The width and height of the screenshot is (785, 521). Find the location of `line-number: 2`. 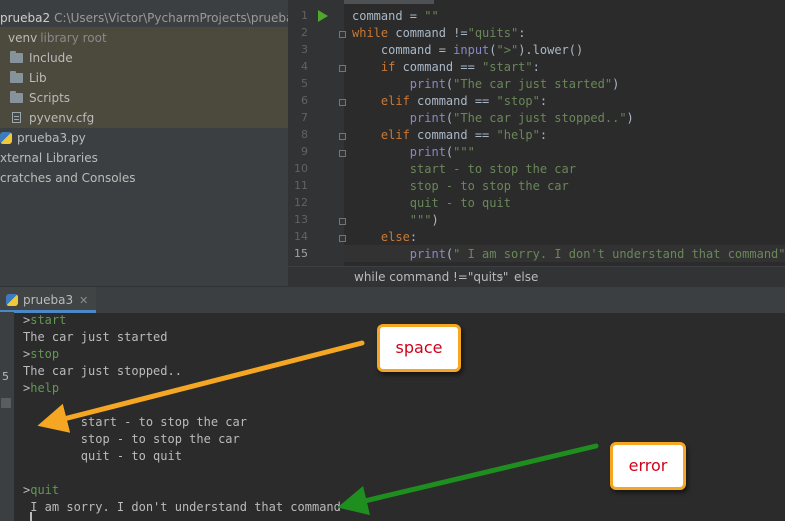

line-number: 2 is located at coordinates (304, 32).